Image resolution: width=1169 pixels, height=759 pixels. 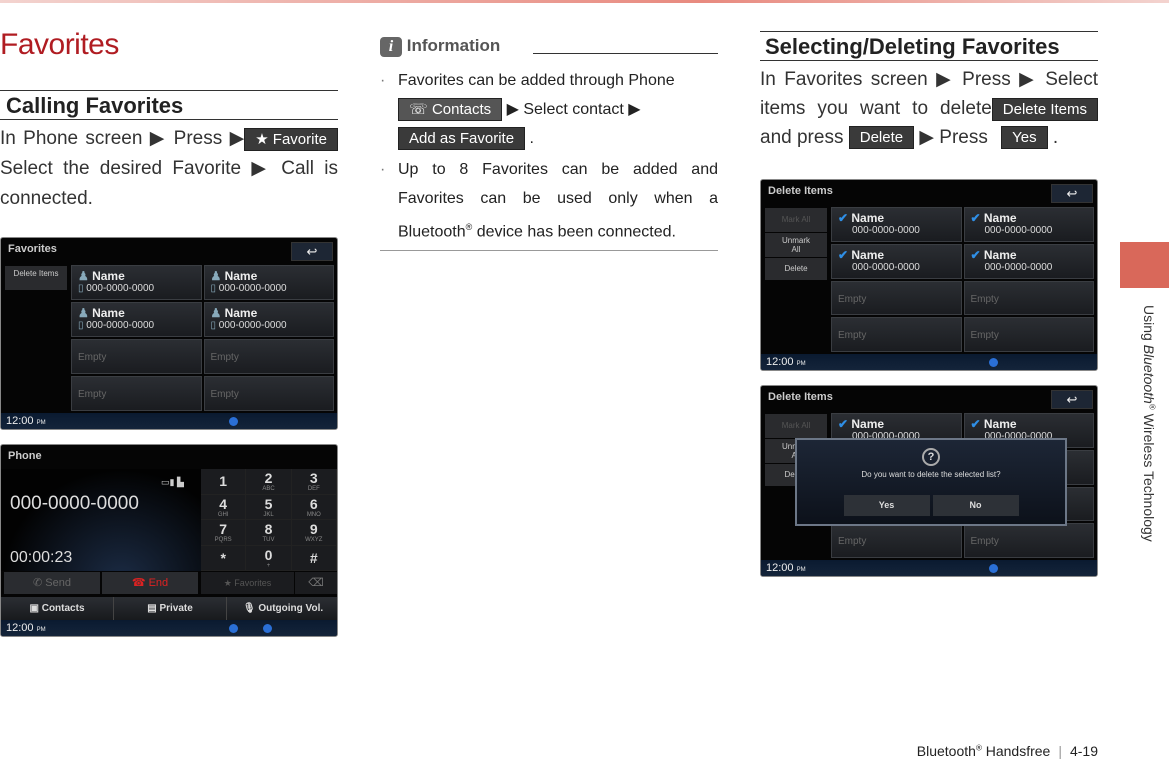 I want to click on keypad-key: 6 MNO, so click(x=314, y=507).